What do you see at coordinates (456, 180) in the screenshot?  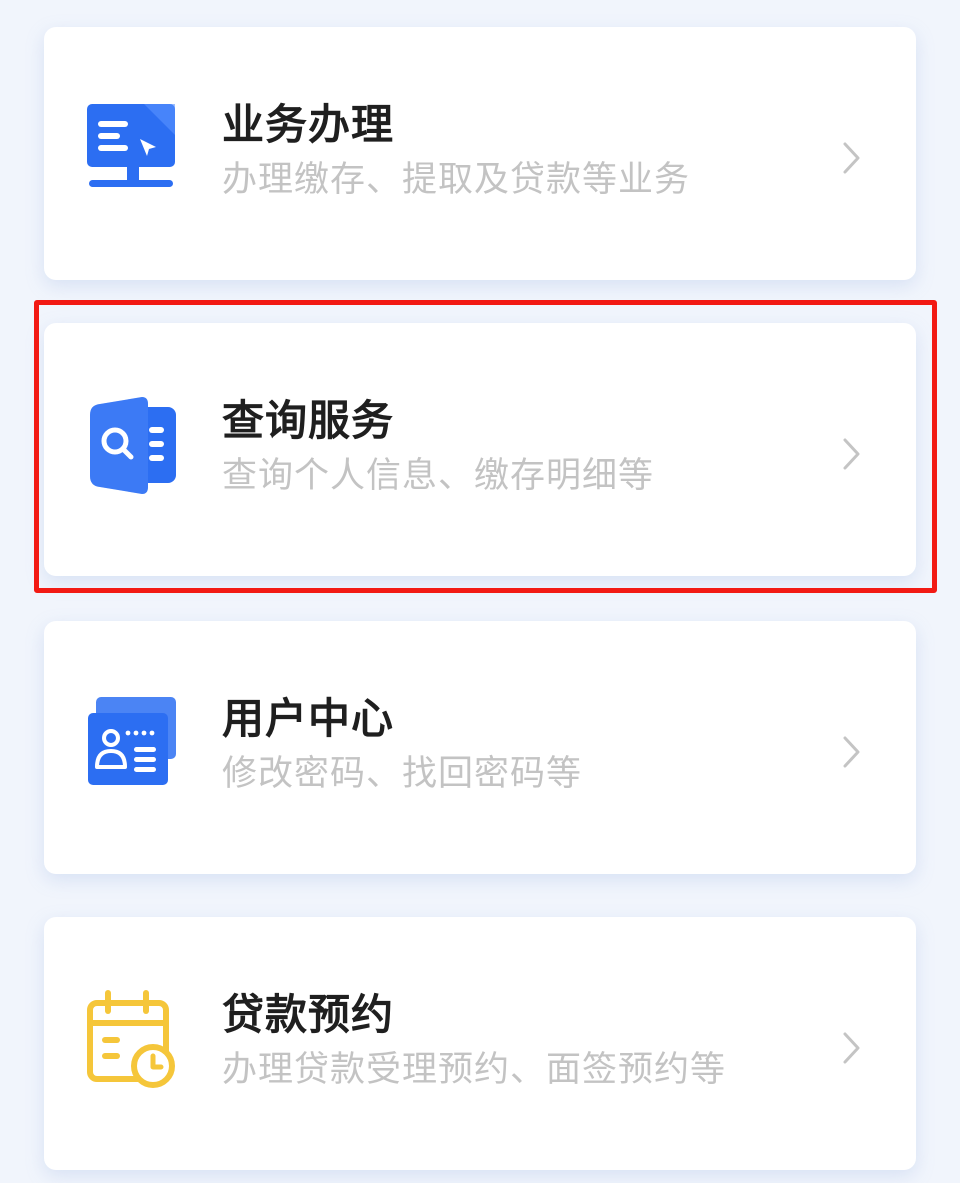 I see `menu-item-subtitle: 办理缴存、提取及贷款等业务` at bounding box center [456, 180].